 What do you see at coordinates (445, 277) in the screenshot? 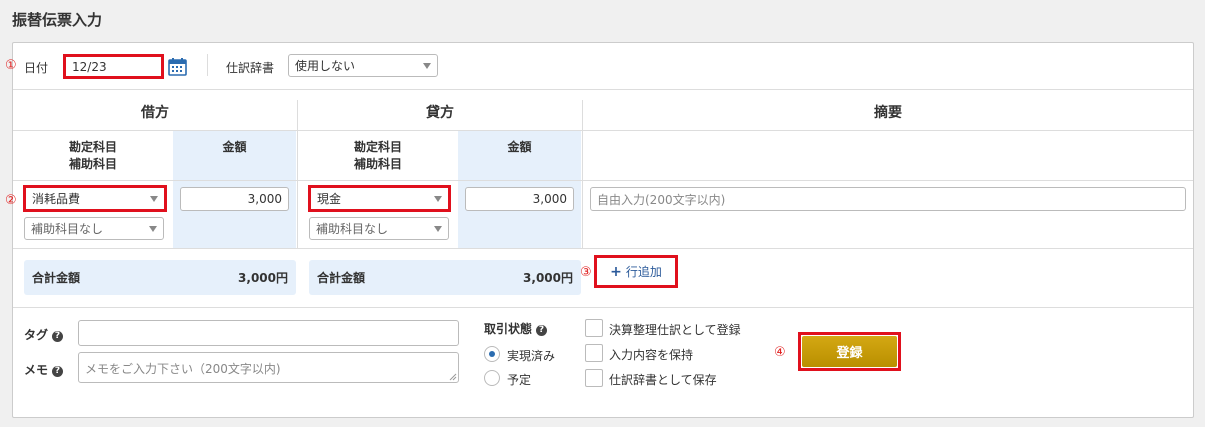
I see `credit-total: 合計金額 3,000円` at bounding box center [445, 277].